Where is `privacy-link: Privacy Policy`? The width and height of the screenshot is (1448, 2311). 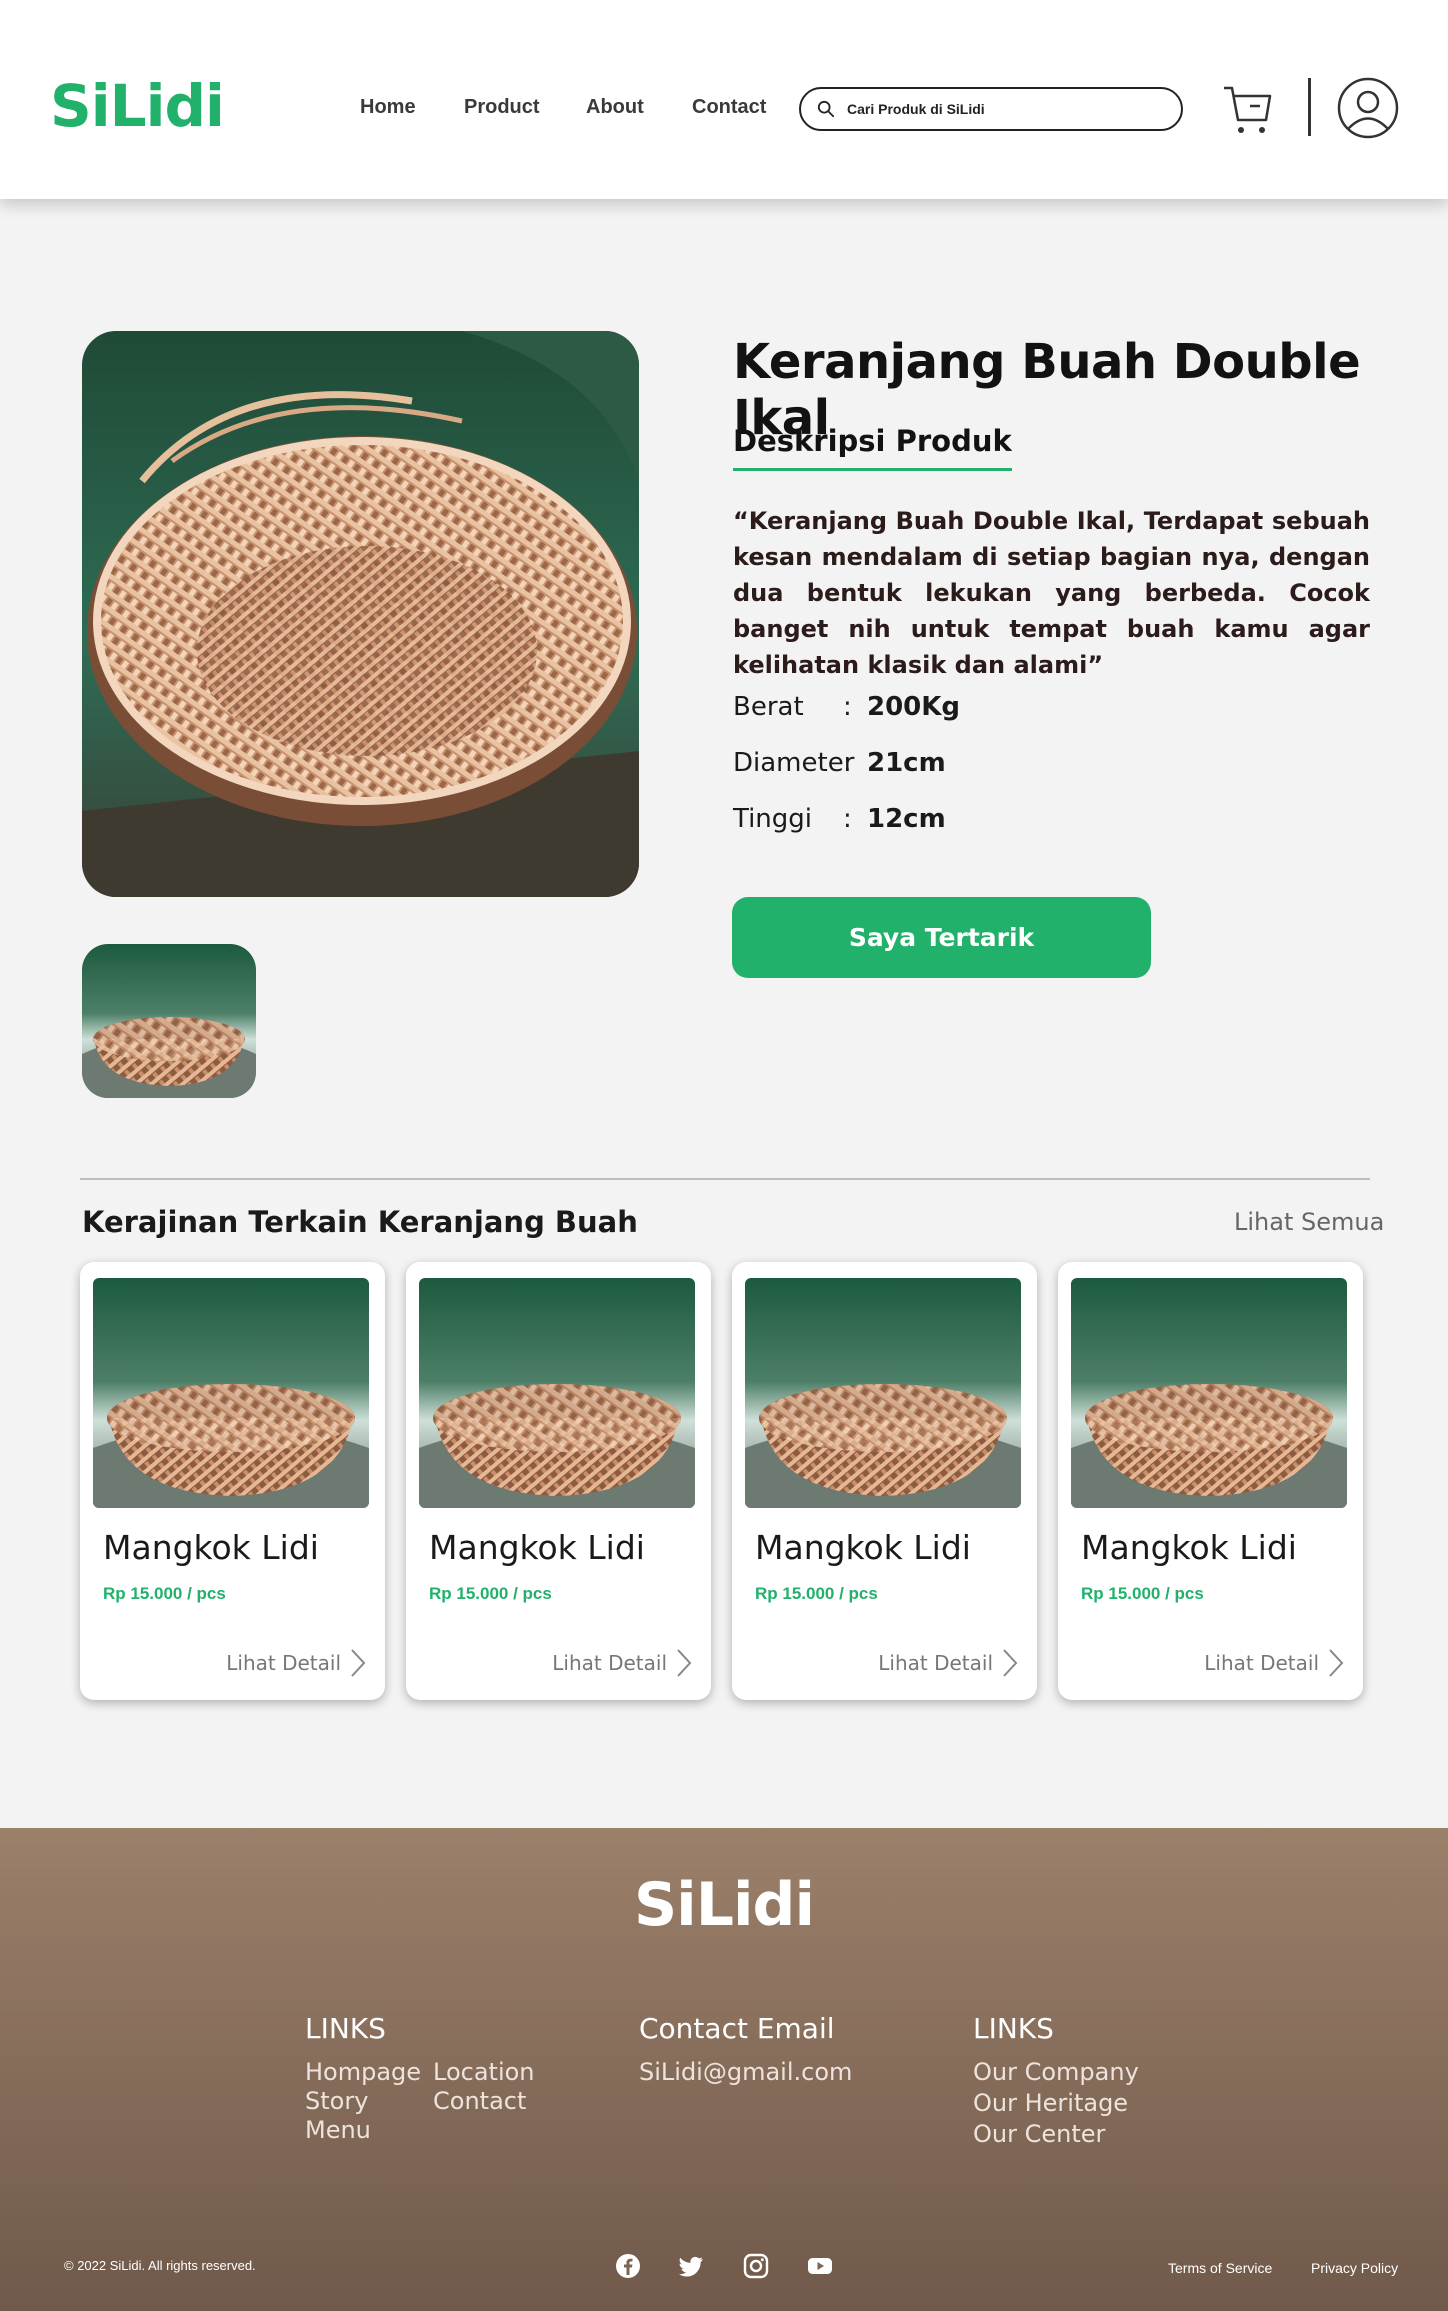 privacy-link: Privacy Policy is located at coordinates (1354, 2268).